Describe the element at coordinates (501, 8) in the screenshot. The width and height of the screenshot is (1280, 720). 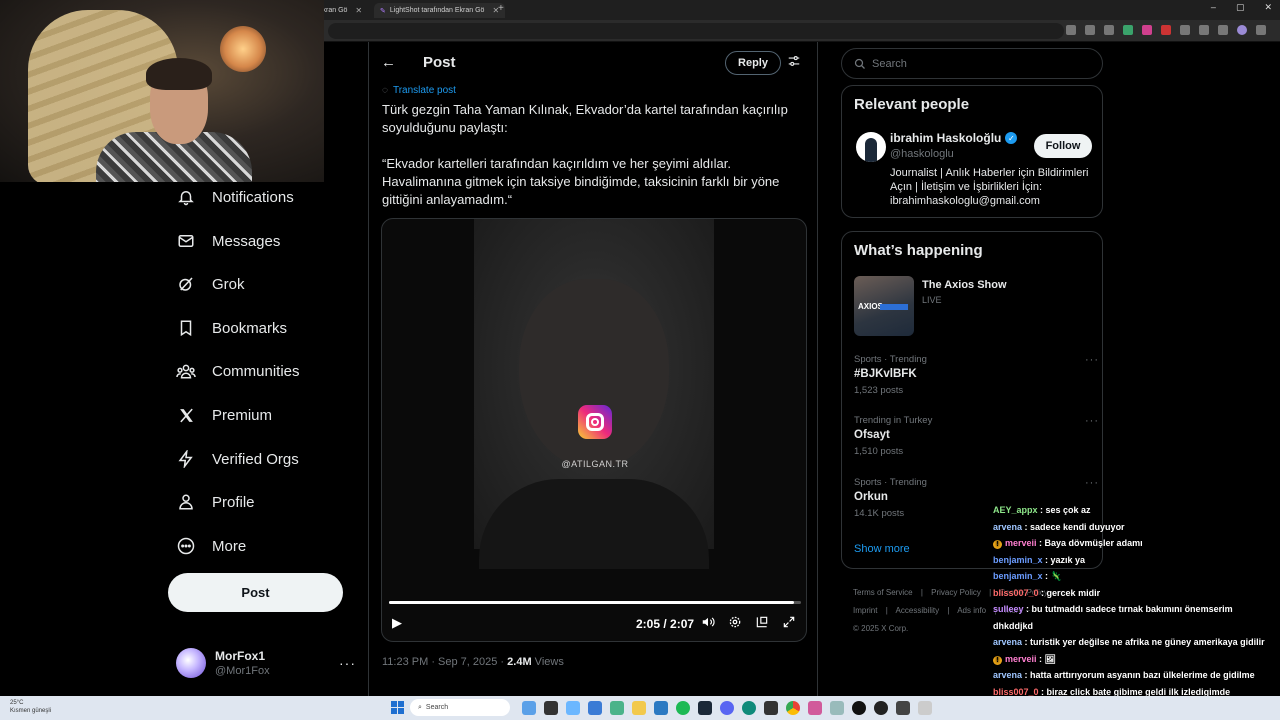
I see `new-tab-button: +` at that location.